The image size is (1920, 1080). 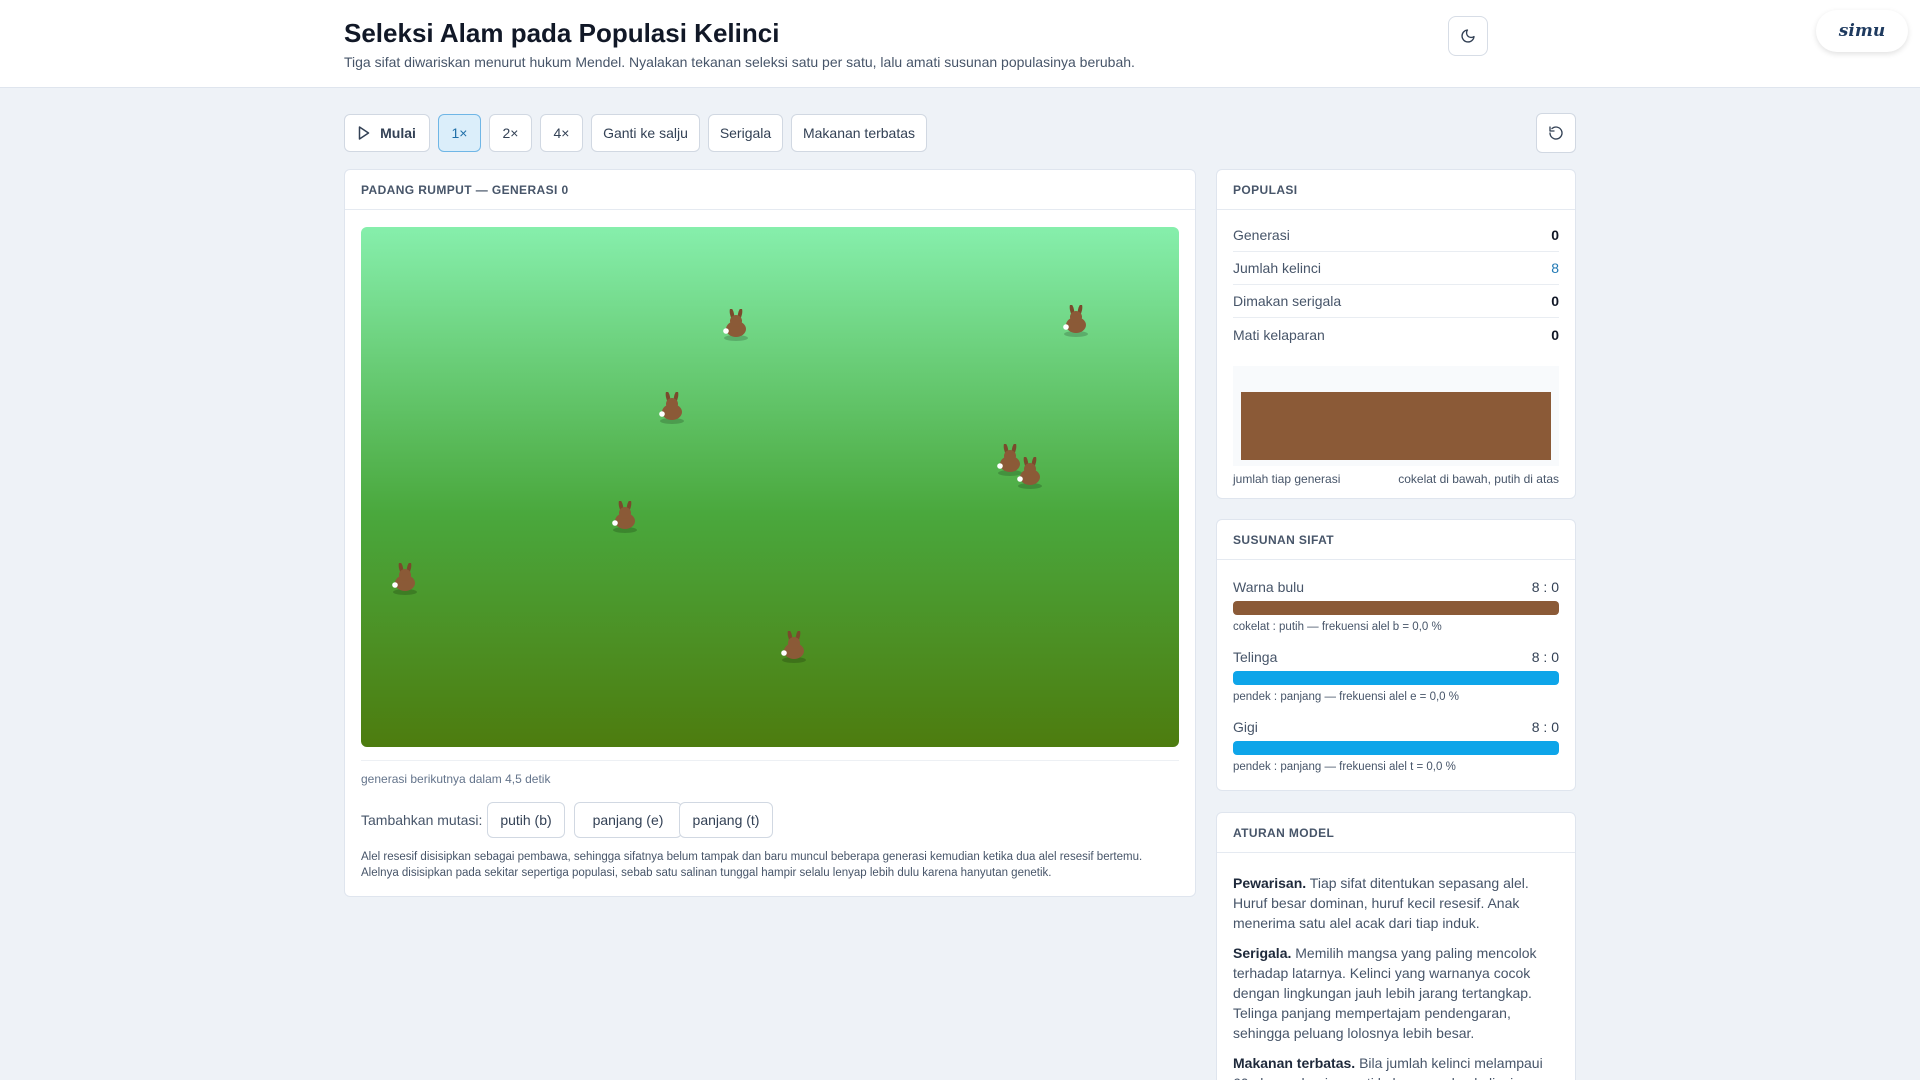 I want to click on play-icon, so click(x=364, y=133).